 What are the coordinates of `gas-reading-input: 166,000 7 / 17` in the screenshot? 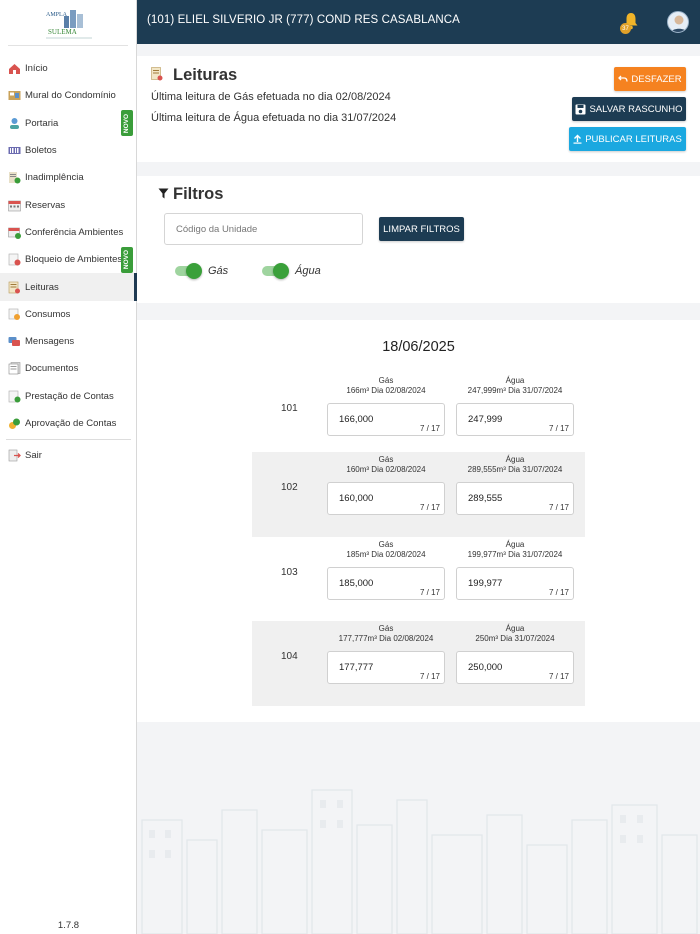 It's located at (386, 419).